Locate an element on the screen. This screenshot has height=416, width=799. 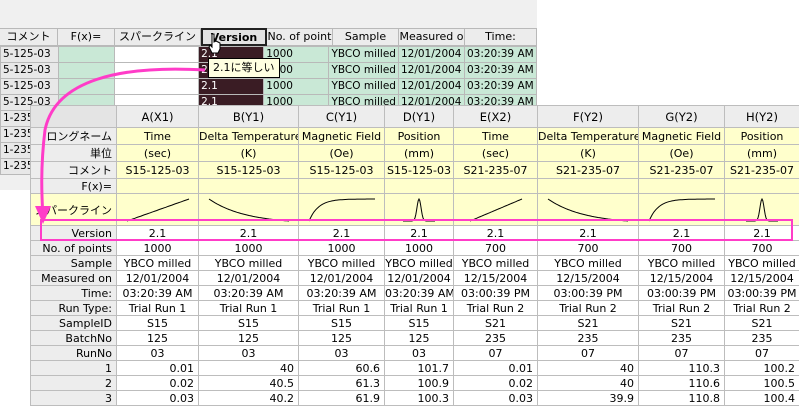
column-header-d: D(Y1) is located at coordinates (419, 116).